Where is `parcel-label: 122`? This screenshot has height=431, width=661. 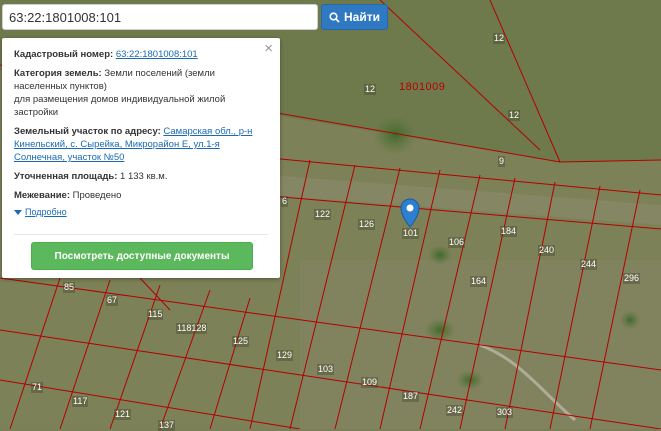
parcel-label: 122 is located at coordinates (323, 214).